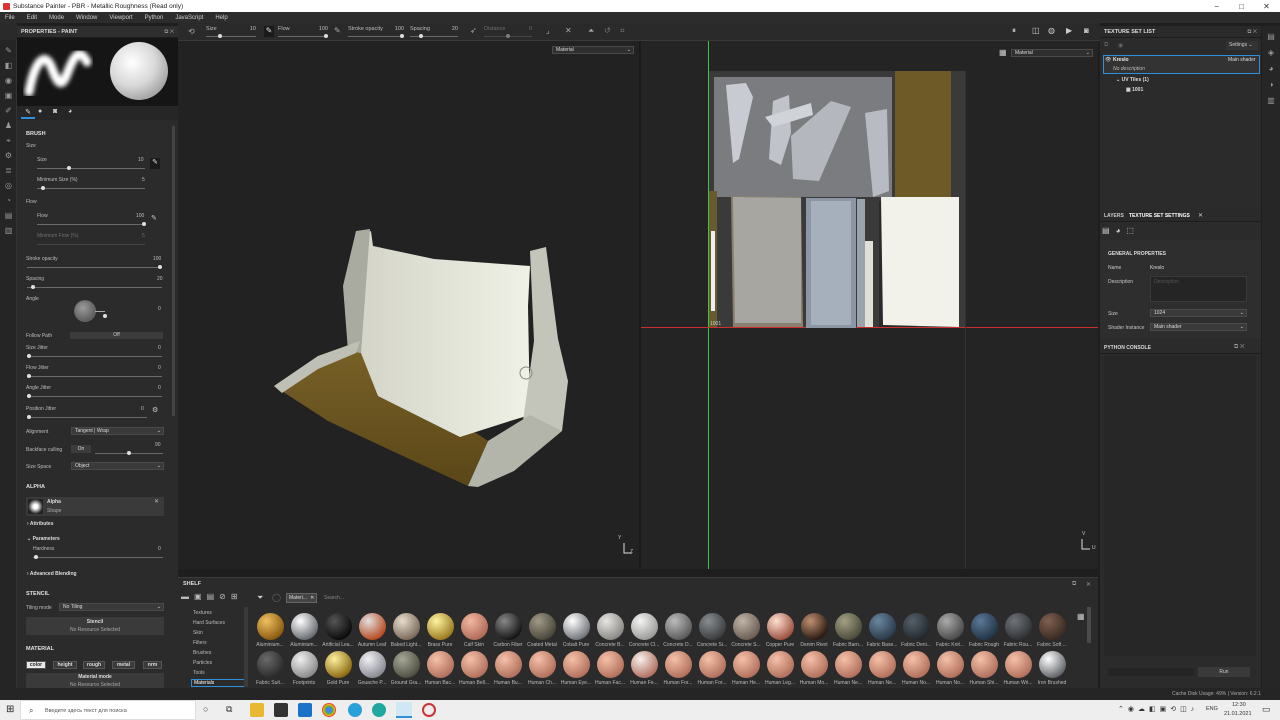 This screenshot has width=1280, height=720. I want to click on mirror-x-icon: ✕, so click(568, 30).